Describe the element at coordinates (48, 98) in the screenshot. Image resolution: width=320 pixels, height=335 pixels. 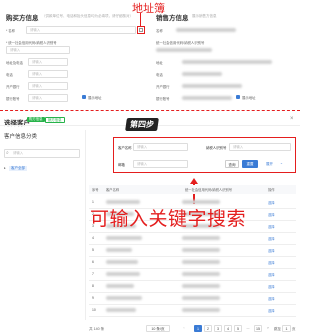
I see `buyer-account-input: 请输入` at that location.